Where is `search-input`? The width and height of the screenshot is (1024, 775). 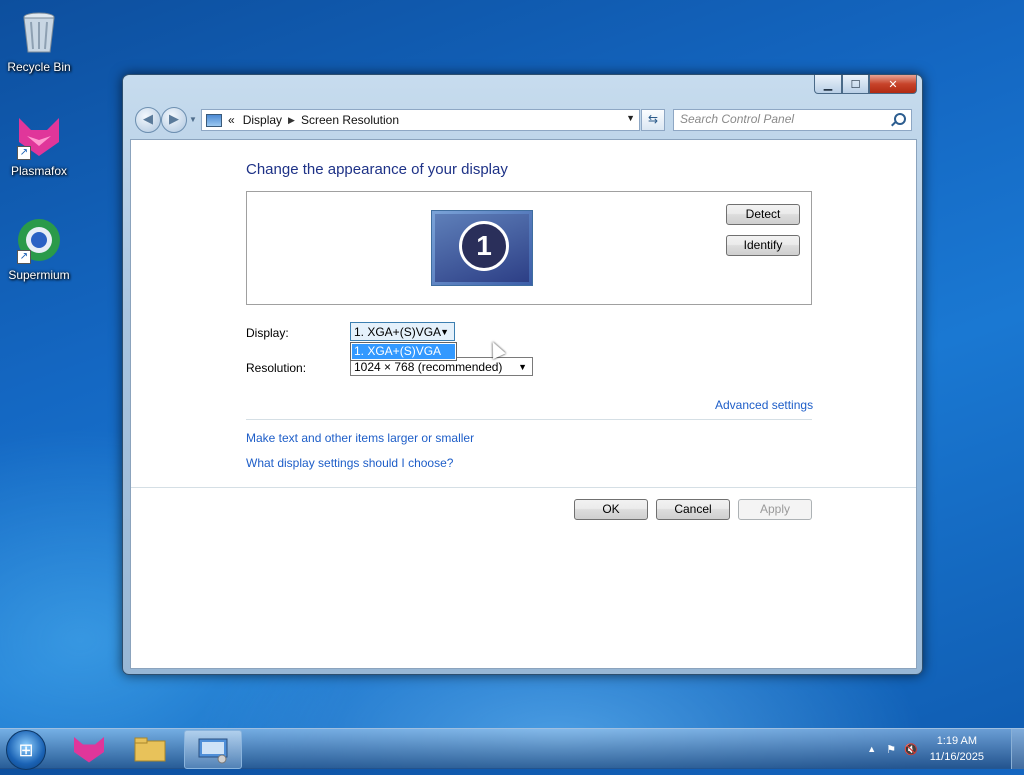
search-input is located at coordinates (779, 119).